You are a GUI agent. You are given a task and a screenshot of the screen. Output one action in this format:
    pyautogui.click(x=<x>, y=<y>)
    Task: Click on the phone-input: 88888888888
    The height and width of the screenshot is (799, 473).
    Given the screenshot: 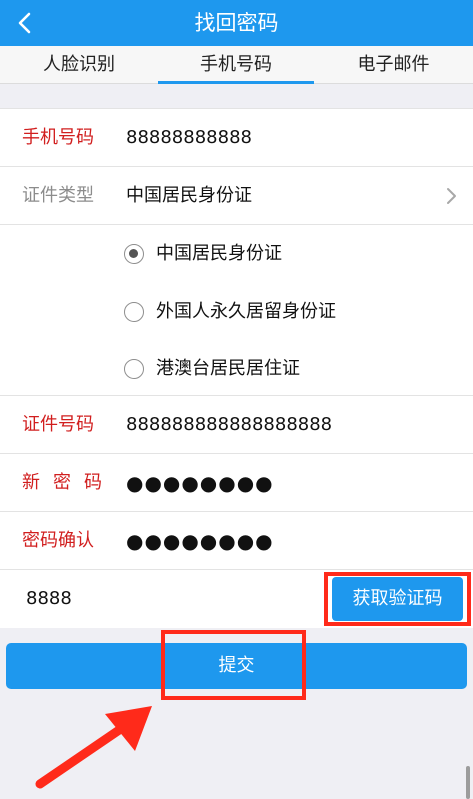 What is the action you would take?
    pyautogui.click(x=189, y=138)
    